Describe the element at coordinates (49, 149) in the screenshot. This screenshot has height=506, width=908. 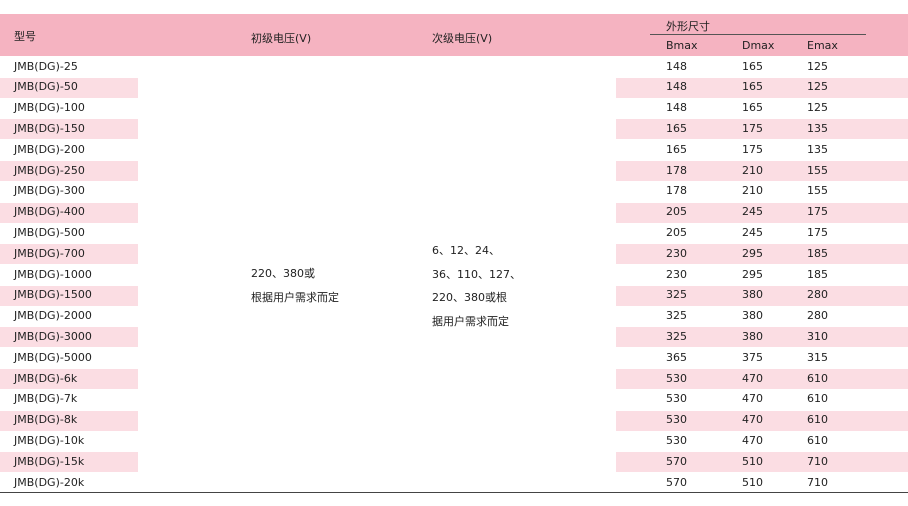
I see `model-cell: JMB(DG)-200` at that location.